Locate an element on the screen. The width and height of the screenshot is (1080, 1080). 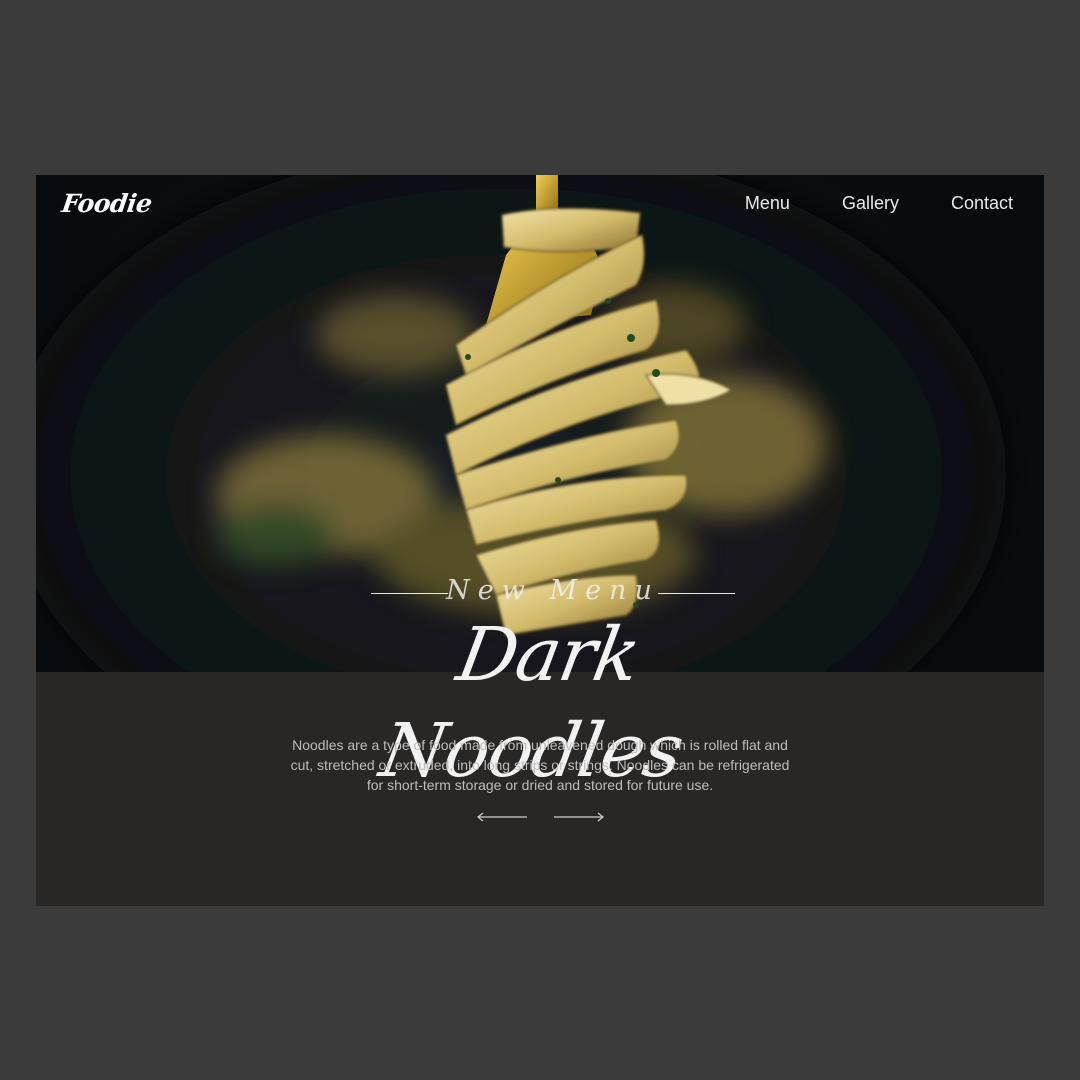
brand-logo: Foodie is located at coordinates (107, 203).